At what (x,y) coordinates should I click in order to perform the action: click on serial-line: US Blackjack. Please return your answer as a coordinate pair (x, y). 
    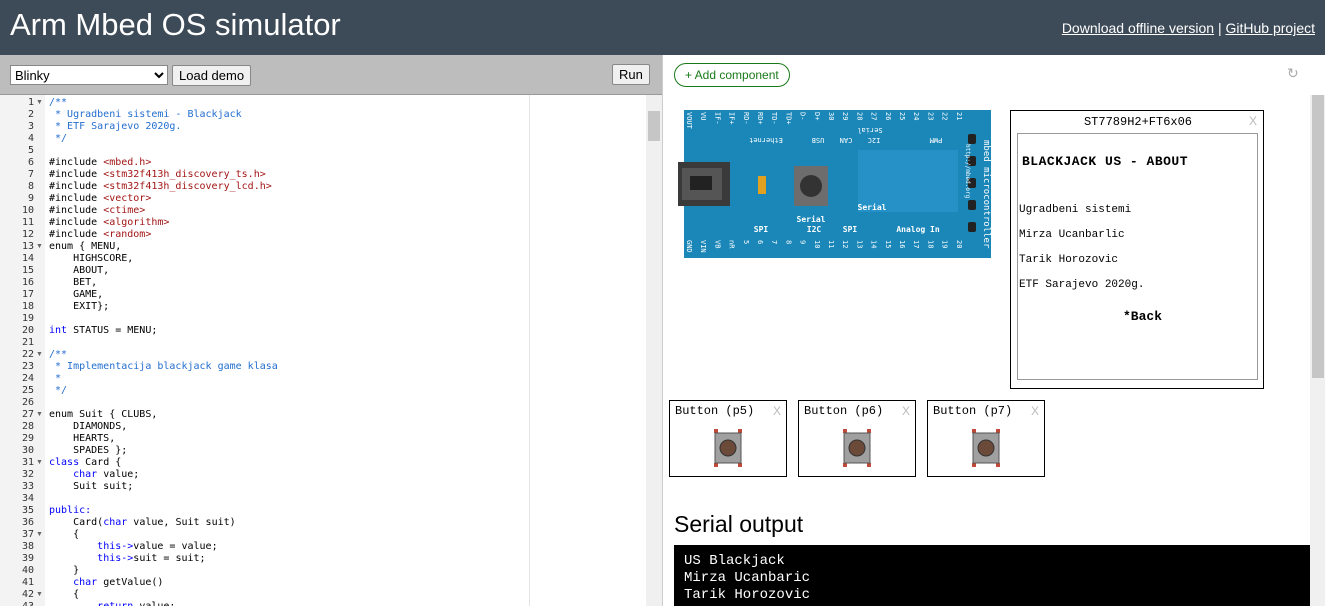
    Looking at the image, I should click on (734, 561).